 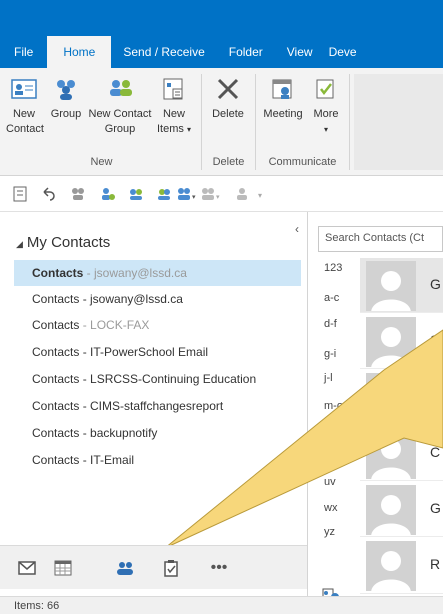 What do you see at coordinates (219, 568) in the screenshot?
I see `more-options-icon: •••` at bounding box center [219, 568].